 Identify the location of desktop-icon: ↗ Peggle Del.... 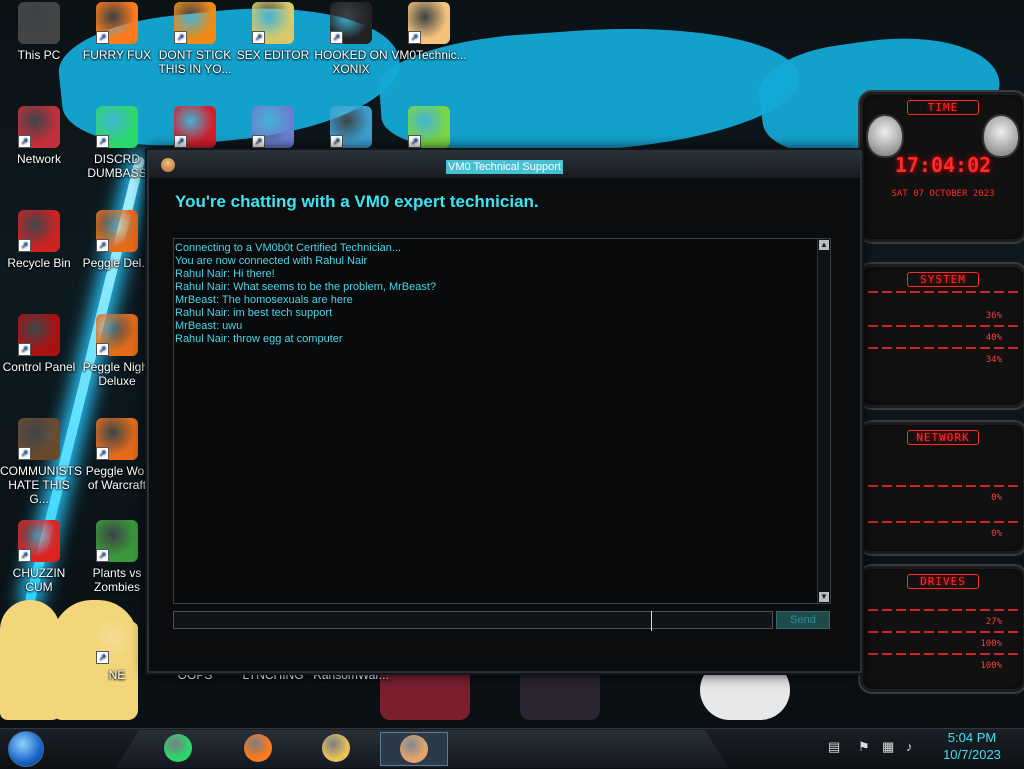
(117, 240).